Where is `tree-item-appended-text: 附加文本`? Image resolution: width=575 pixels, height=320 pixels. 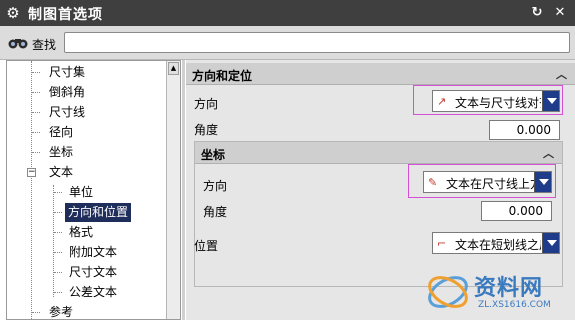
tree-item-appended-text: 附加文本 is located at coordinates (93, 252).